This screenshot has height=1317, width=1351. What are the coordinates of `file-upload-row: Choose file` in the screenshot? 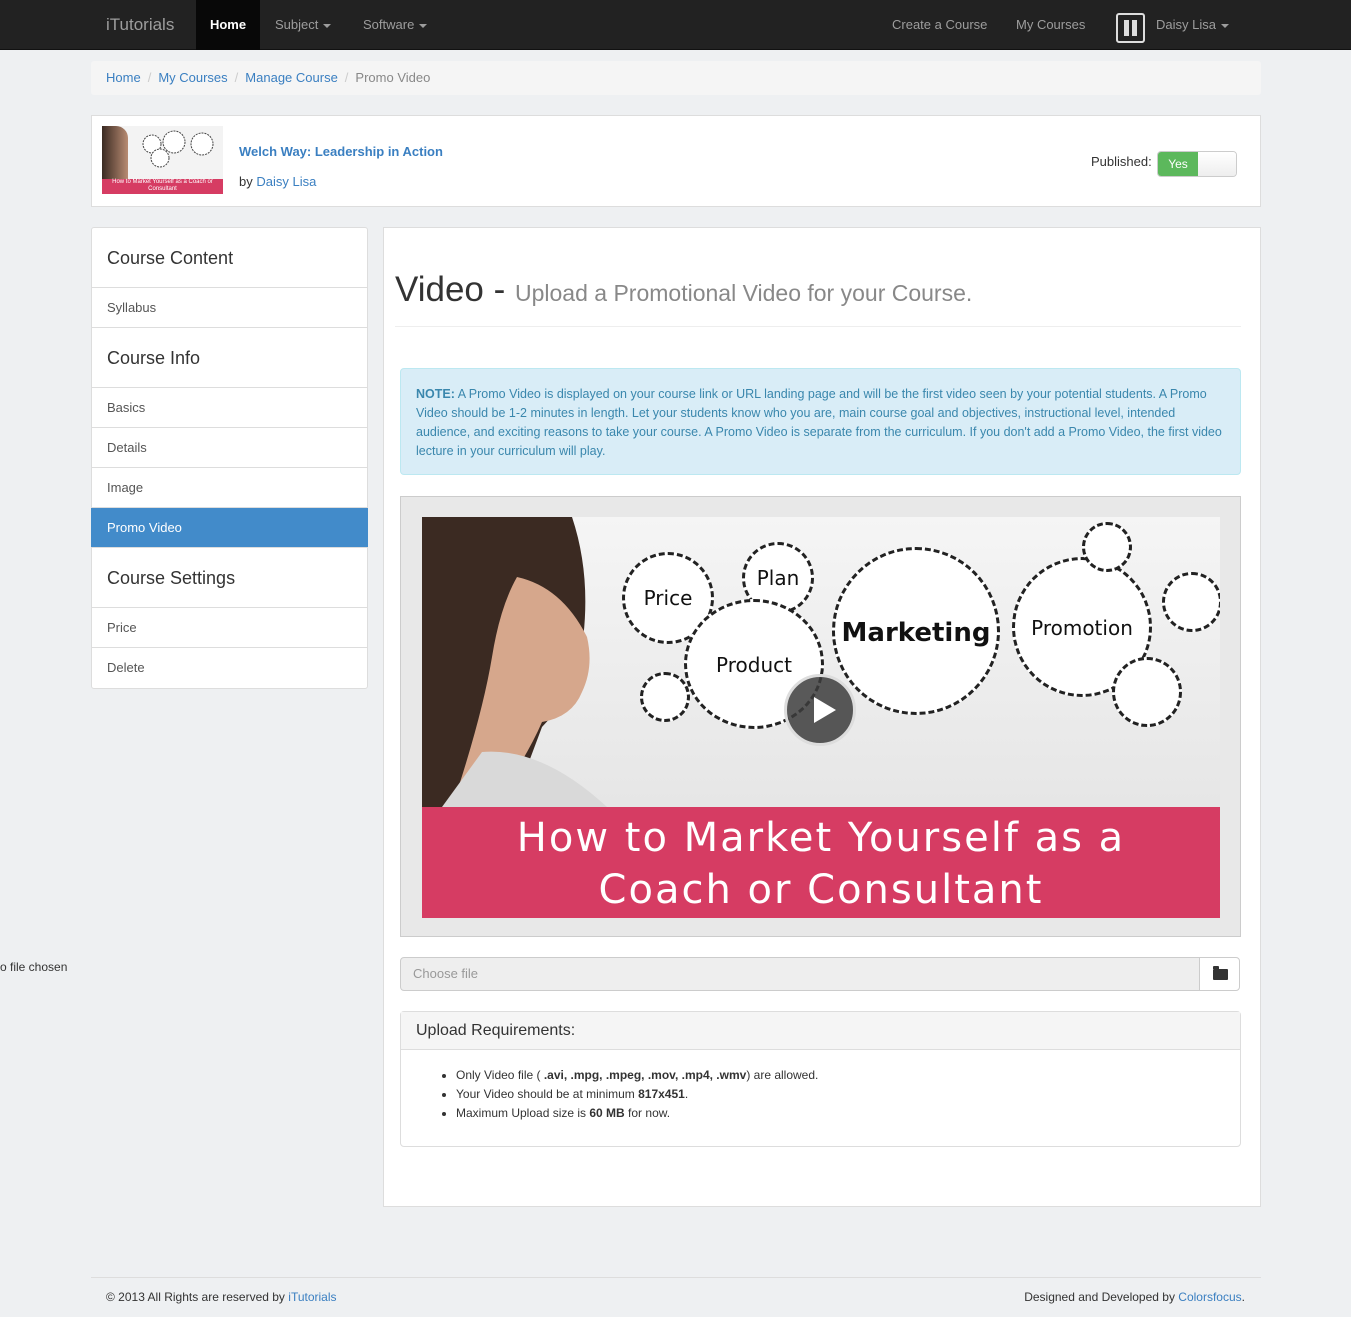 It's located at (820, 974).